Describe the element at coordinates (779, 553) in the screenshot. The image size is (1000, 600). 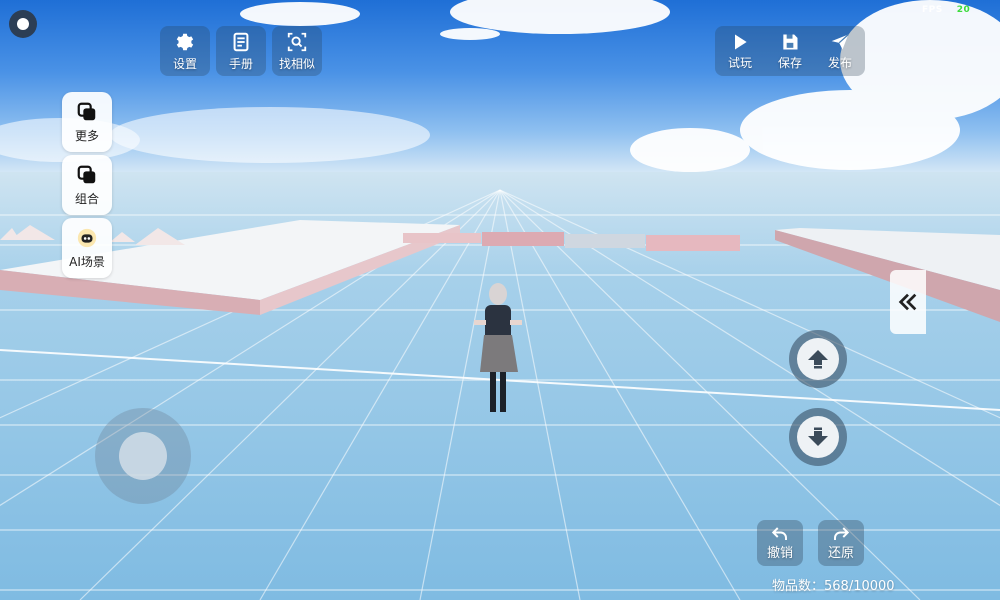
I see `undo-label: 撤销` at that location.